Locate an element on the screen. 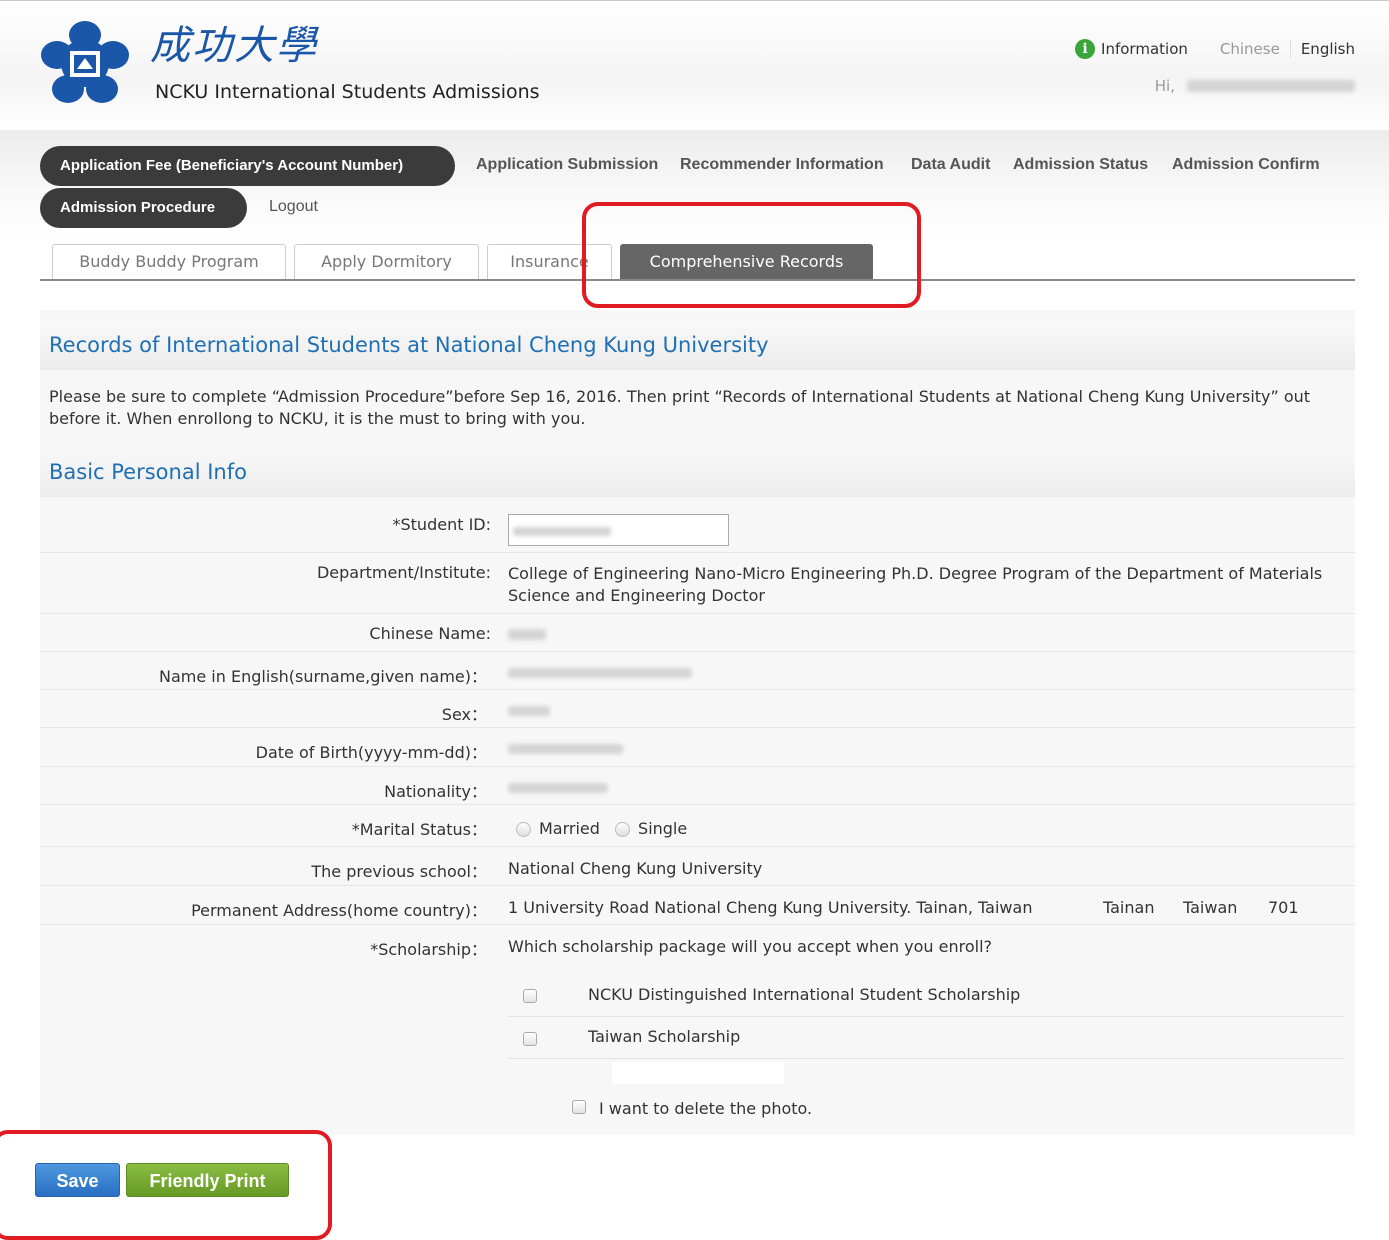 The width and height of the screenshot is (1389, 1240). marital-options: Married Single is located at coordinates (601, 829).